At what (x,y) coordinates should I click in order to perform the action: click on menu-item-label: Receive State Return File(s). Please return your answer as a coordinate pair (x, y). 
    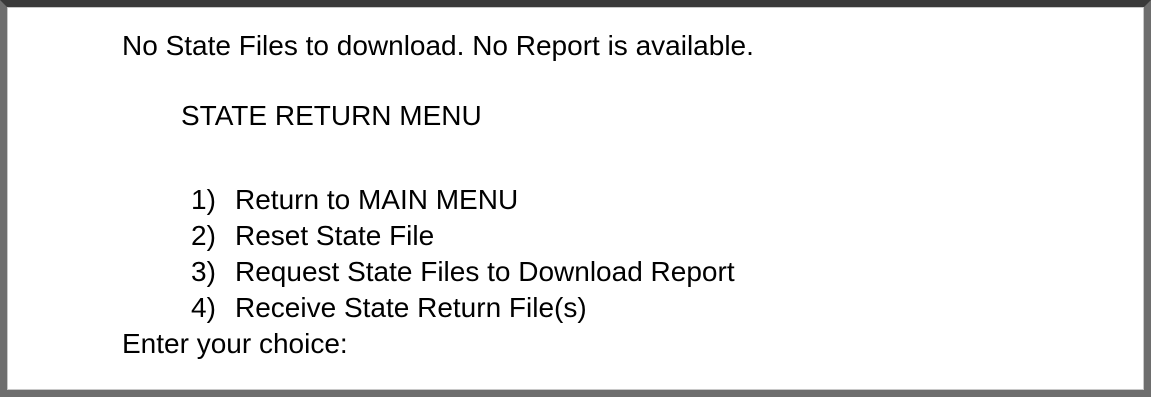
    Looking at the image, I should click on (411, 307).